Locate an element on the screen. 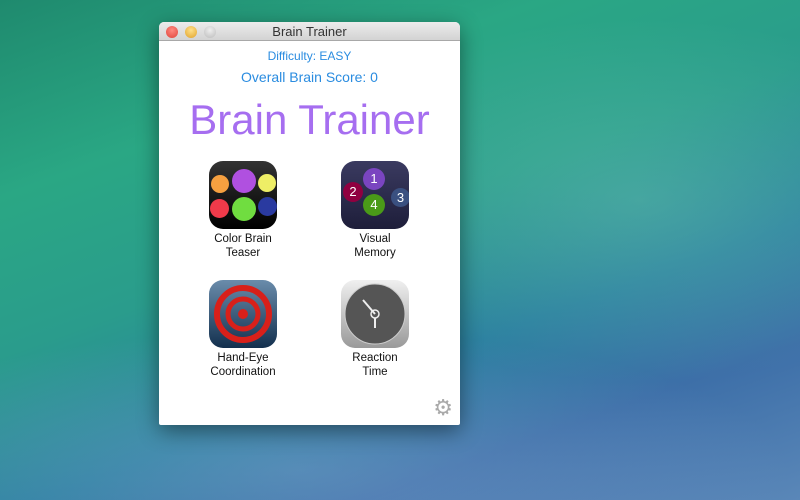 Image resolution: width=800 pixels, height=500 pixels. visual-memory-button: 1 2 3 4 Visual Memory is located at coordinates (375, 210).